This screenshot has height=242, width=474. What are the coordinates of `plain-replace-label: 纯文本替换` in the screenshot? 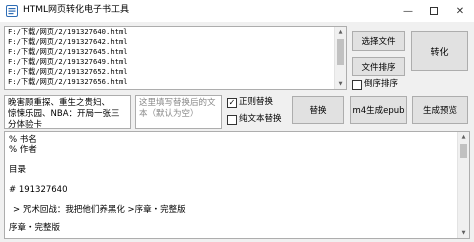 It's located at (260, 119).